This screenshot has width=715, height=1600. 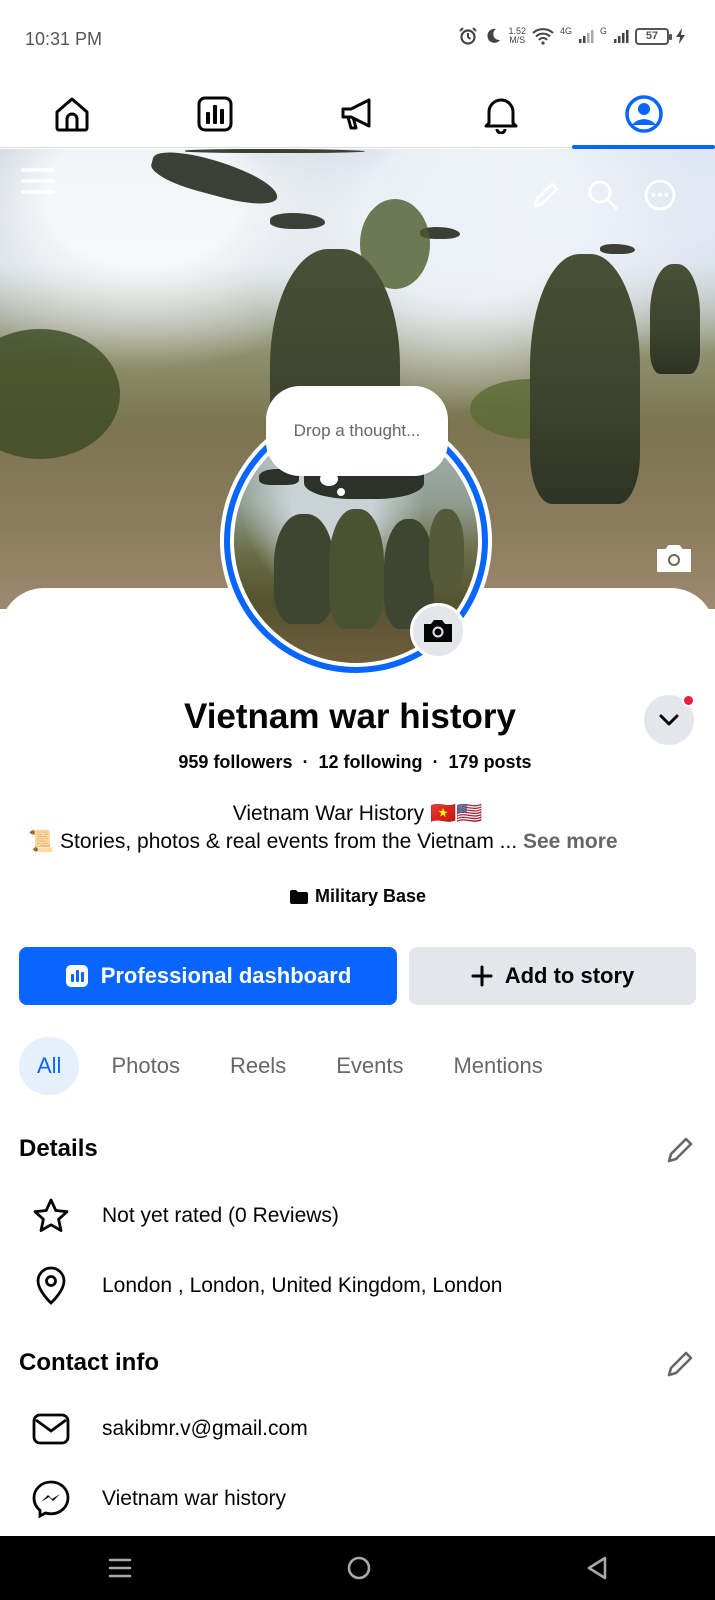 I want to click on avatar-camera-button, so click(x=438, y=631).